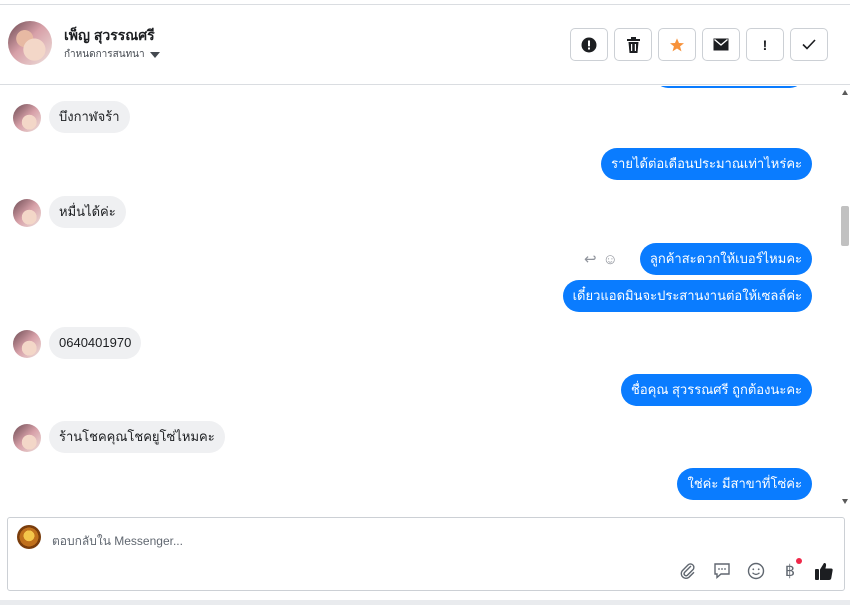 This screenshot has height=605, width=850. I want to click on alert-circle-icon, so click(589, 44).